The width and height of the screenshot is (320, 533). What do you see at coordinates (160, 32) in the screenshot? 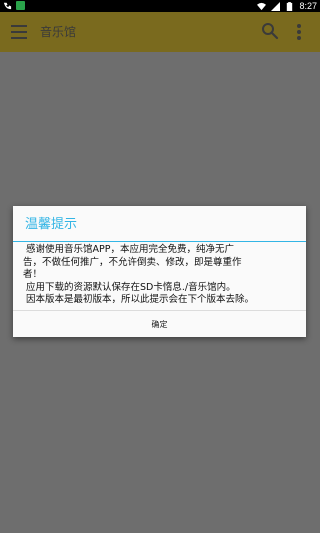
I see `app-bar: 音乐馆` at bounding box center [160, 32].